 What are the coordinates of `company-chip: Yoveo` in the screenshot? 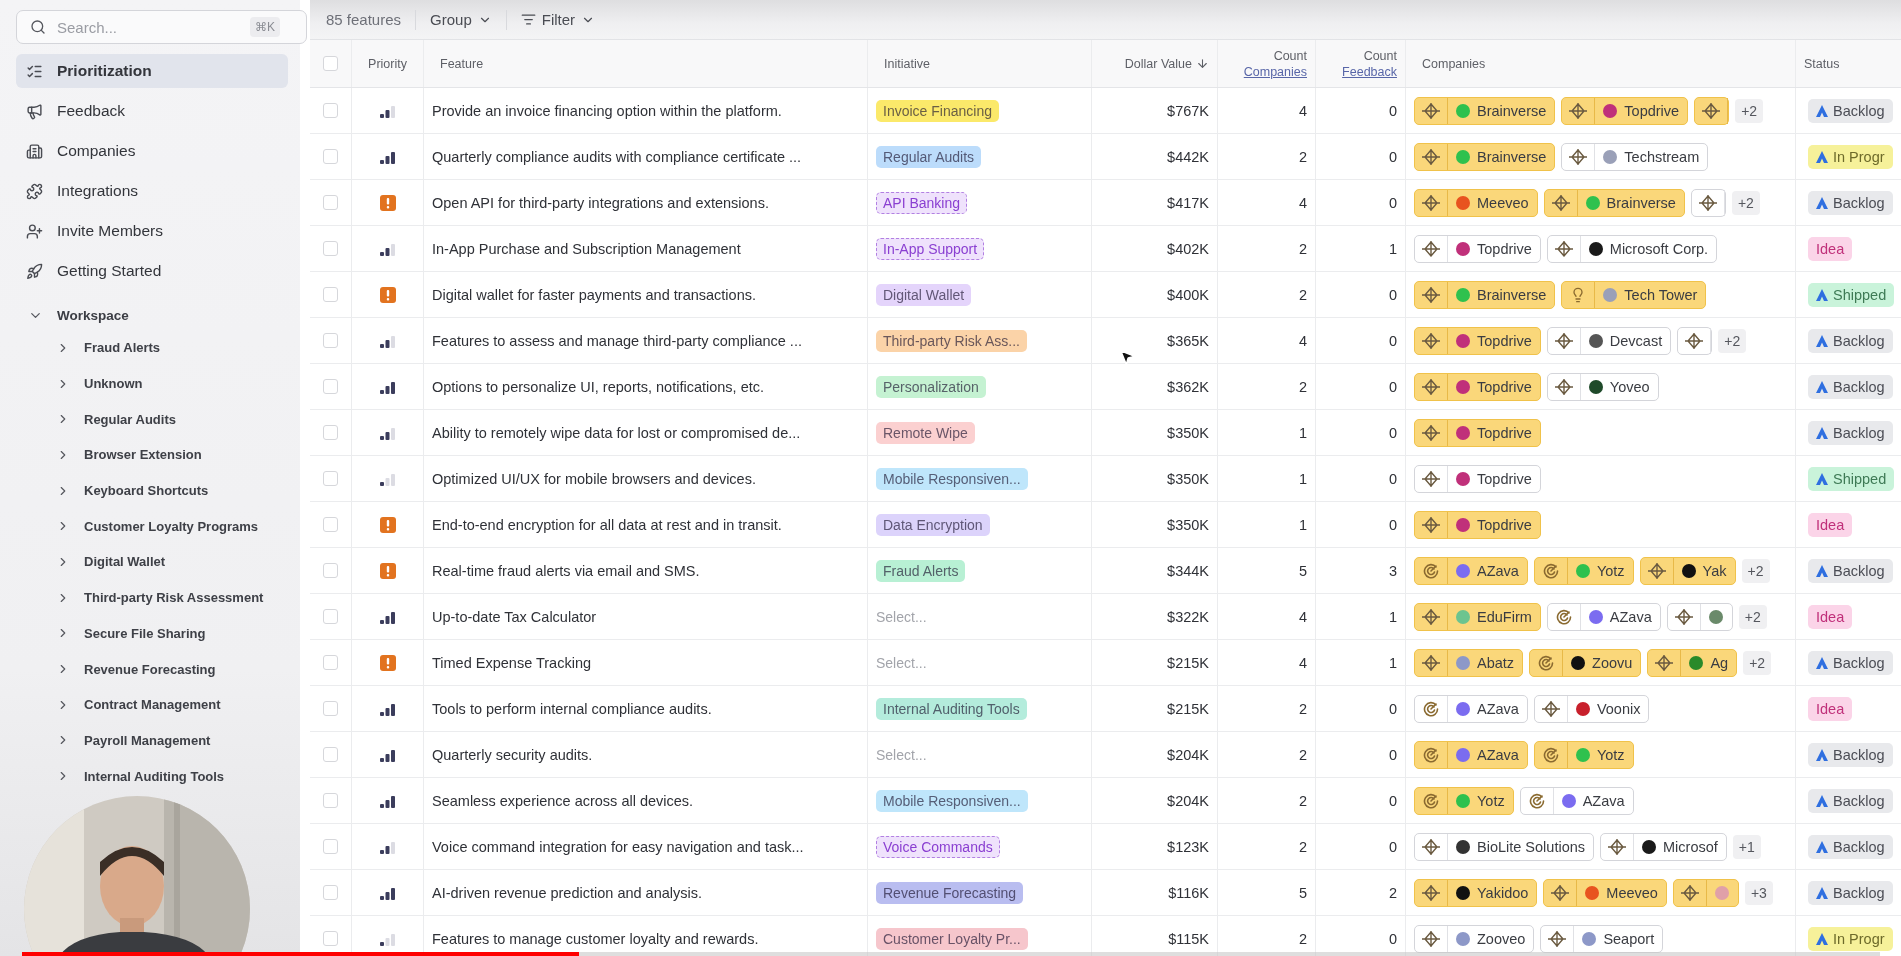 It's located at (1602, 386).